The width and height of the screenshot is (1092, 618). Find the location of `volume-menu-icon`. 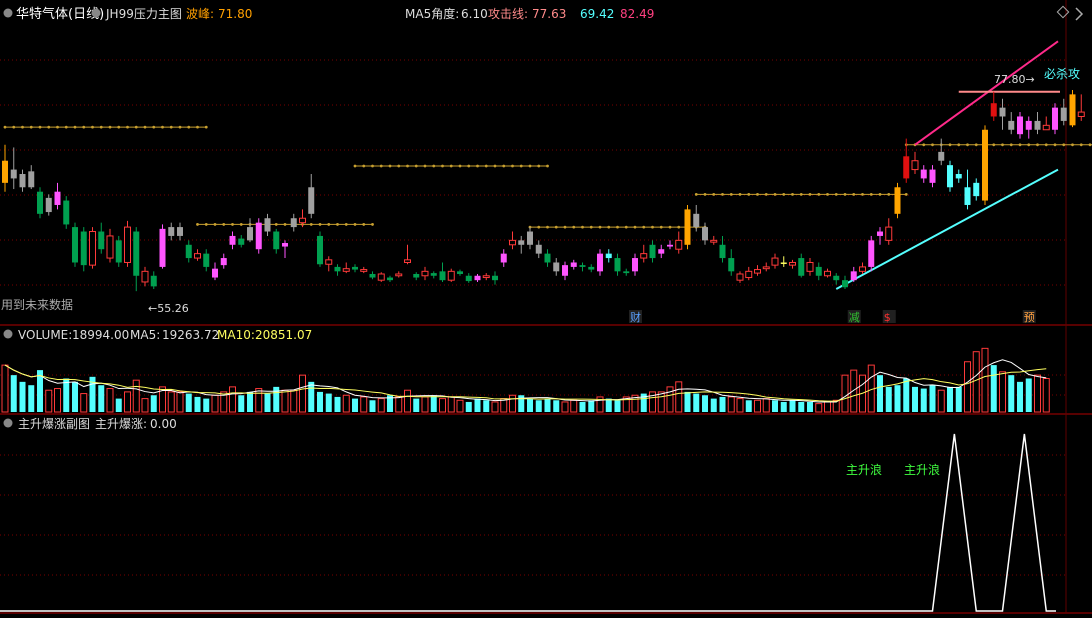

volume-menu-icon is located at coordinates (8, 334).